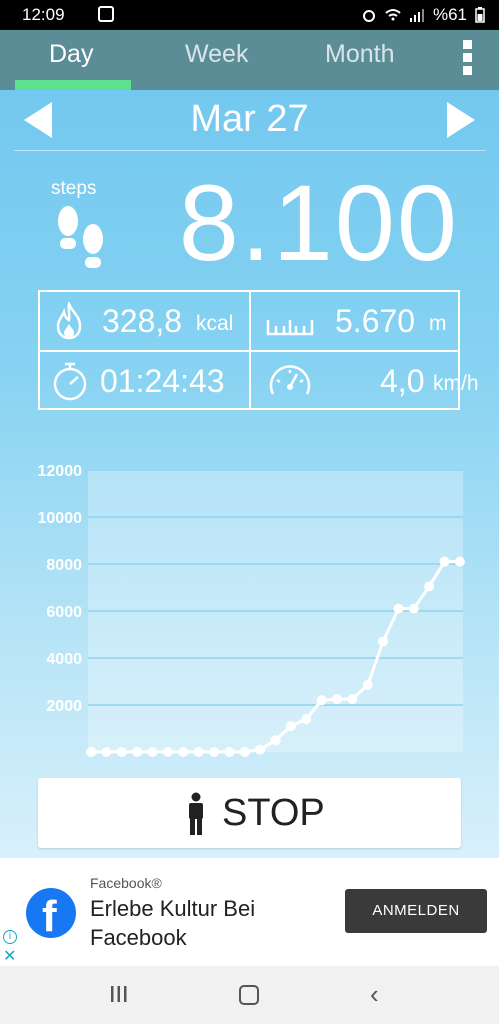 The image size is (499, 1024). I want to click on stop-button: STOP, so click(249, 813).